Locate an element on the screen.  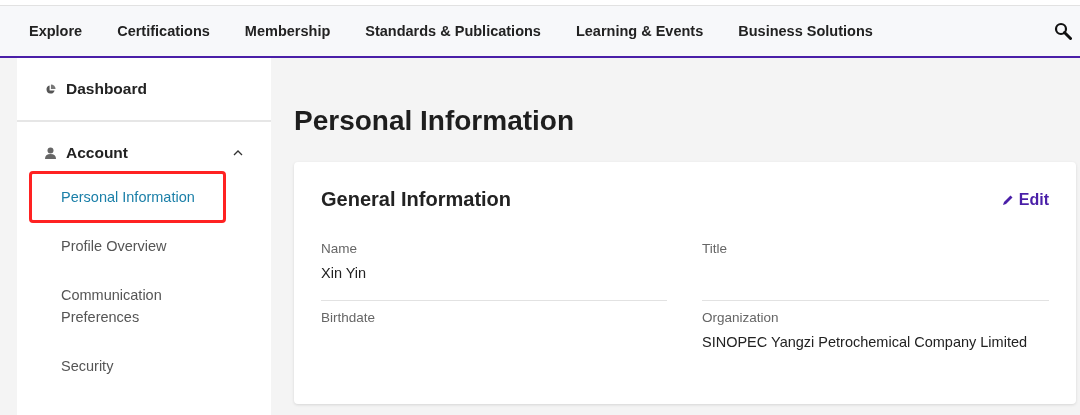
field-value: SINOPEC Yangzi Petrochemical Company Limited is located at coordinates (865, 342).